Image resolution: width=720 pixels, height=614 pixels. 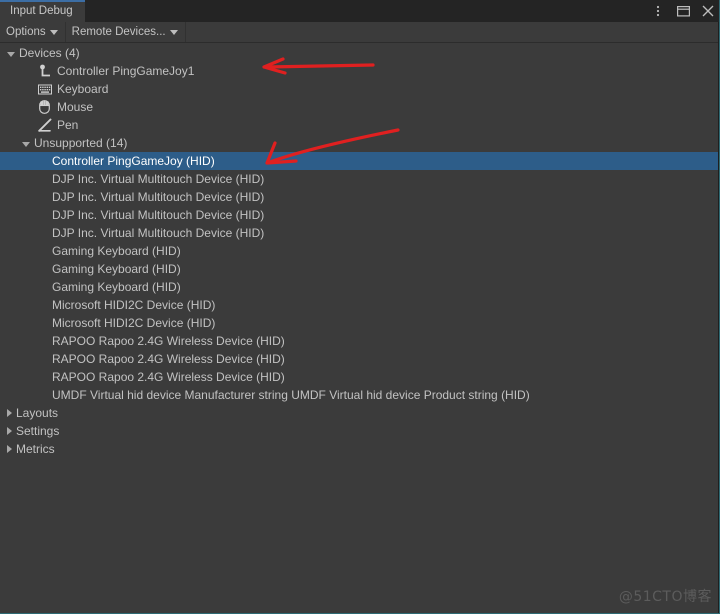 What do you see at coordinates (44, 89) in the screenshot?
I see `keyboard-icon` at bounding box center [44, 89].